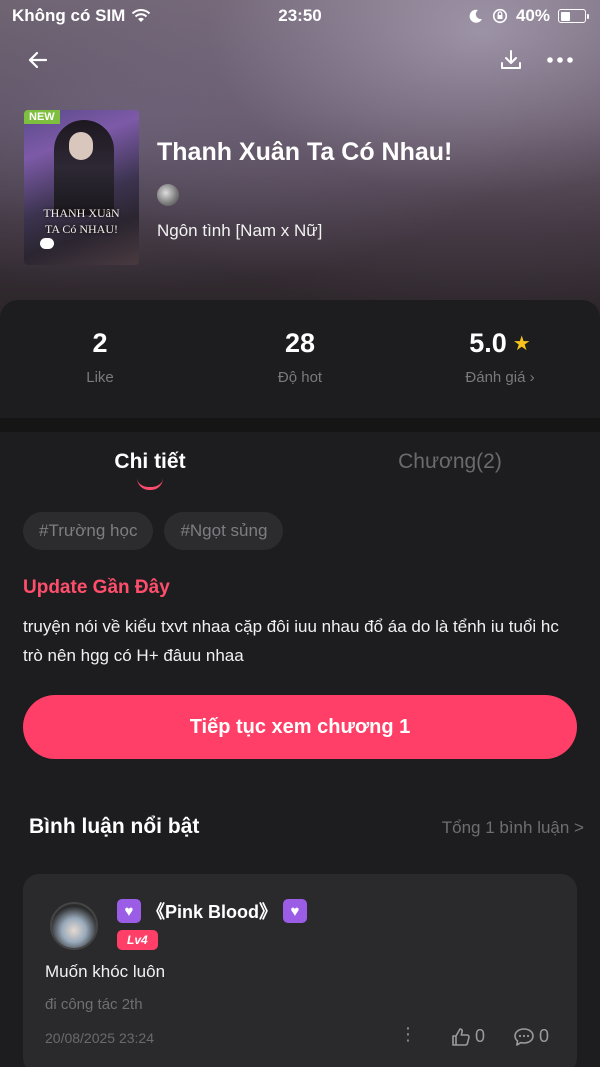 The width and height of the screenshot is (600, 1067). I want to click on new-badge: NEW, so click(42, 117).